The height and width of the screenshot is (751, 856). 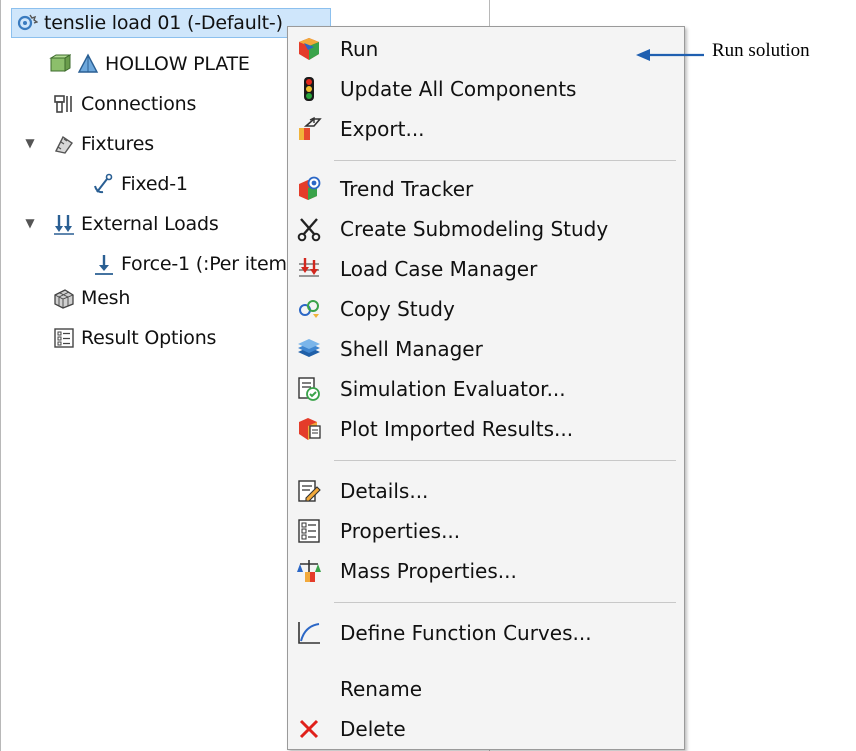 I want to click on menu-item-update-all-components: Update All Components, so click(x=486, y=89).